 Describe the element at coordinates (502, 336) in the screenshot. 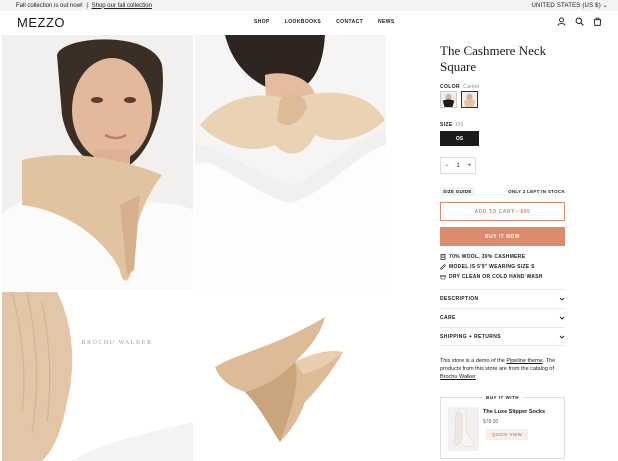

I see `accordion-shipping-returns: SHIPPING + RETURNS` at that location.